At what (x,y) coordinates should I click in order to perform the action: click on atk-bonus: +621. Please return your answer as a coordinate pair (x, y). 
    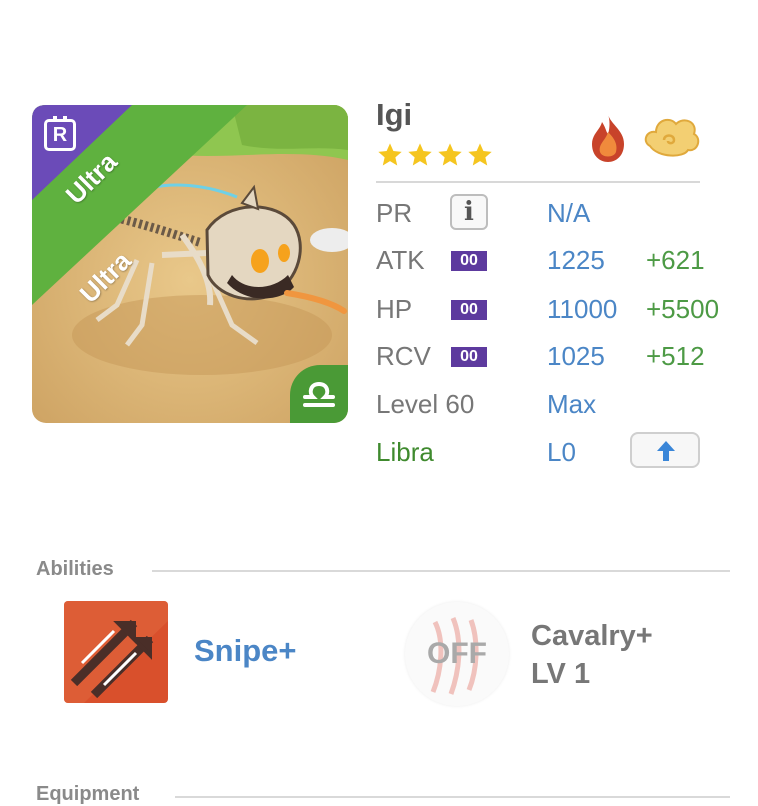
    Looking at the image, I should click on (675, 260).